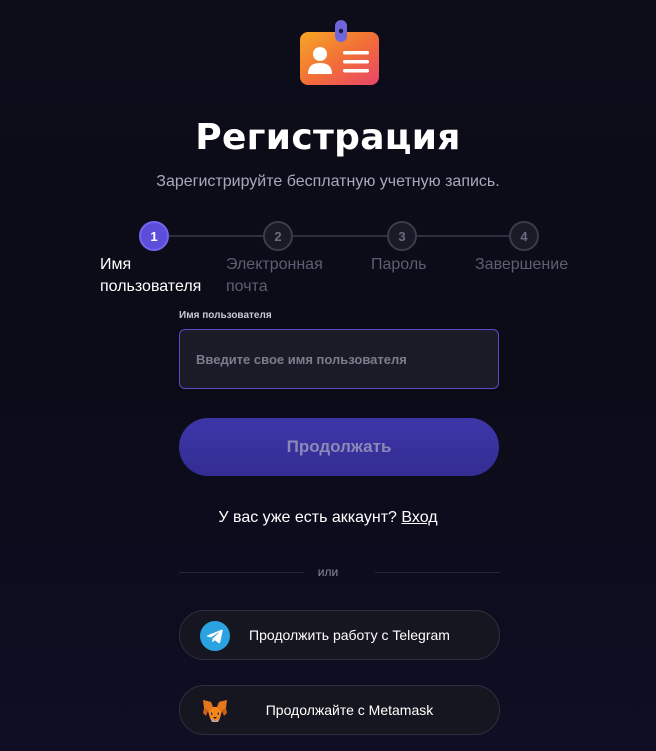 The width and height of the screenshot is (656, 751). What do you see at coordinates (307, 517) in the screenshot?
I see `login-prompt-text: У вас уже есть аккаунт?` at bounding box center [307, 517].